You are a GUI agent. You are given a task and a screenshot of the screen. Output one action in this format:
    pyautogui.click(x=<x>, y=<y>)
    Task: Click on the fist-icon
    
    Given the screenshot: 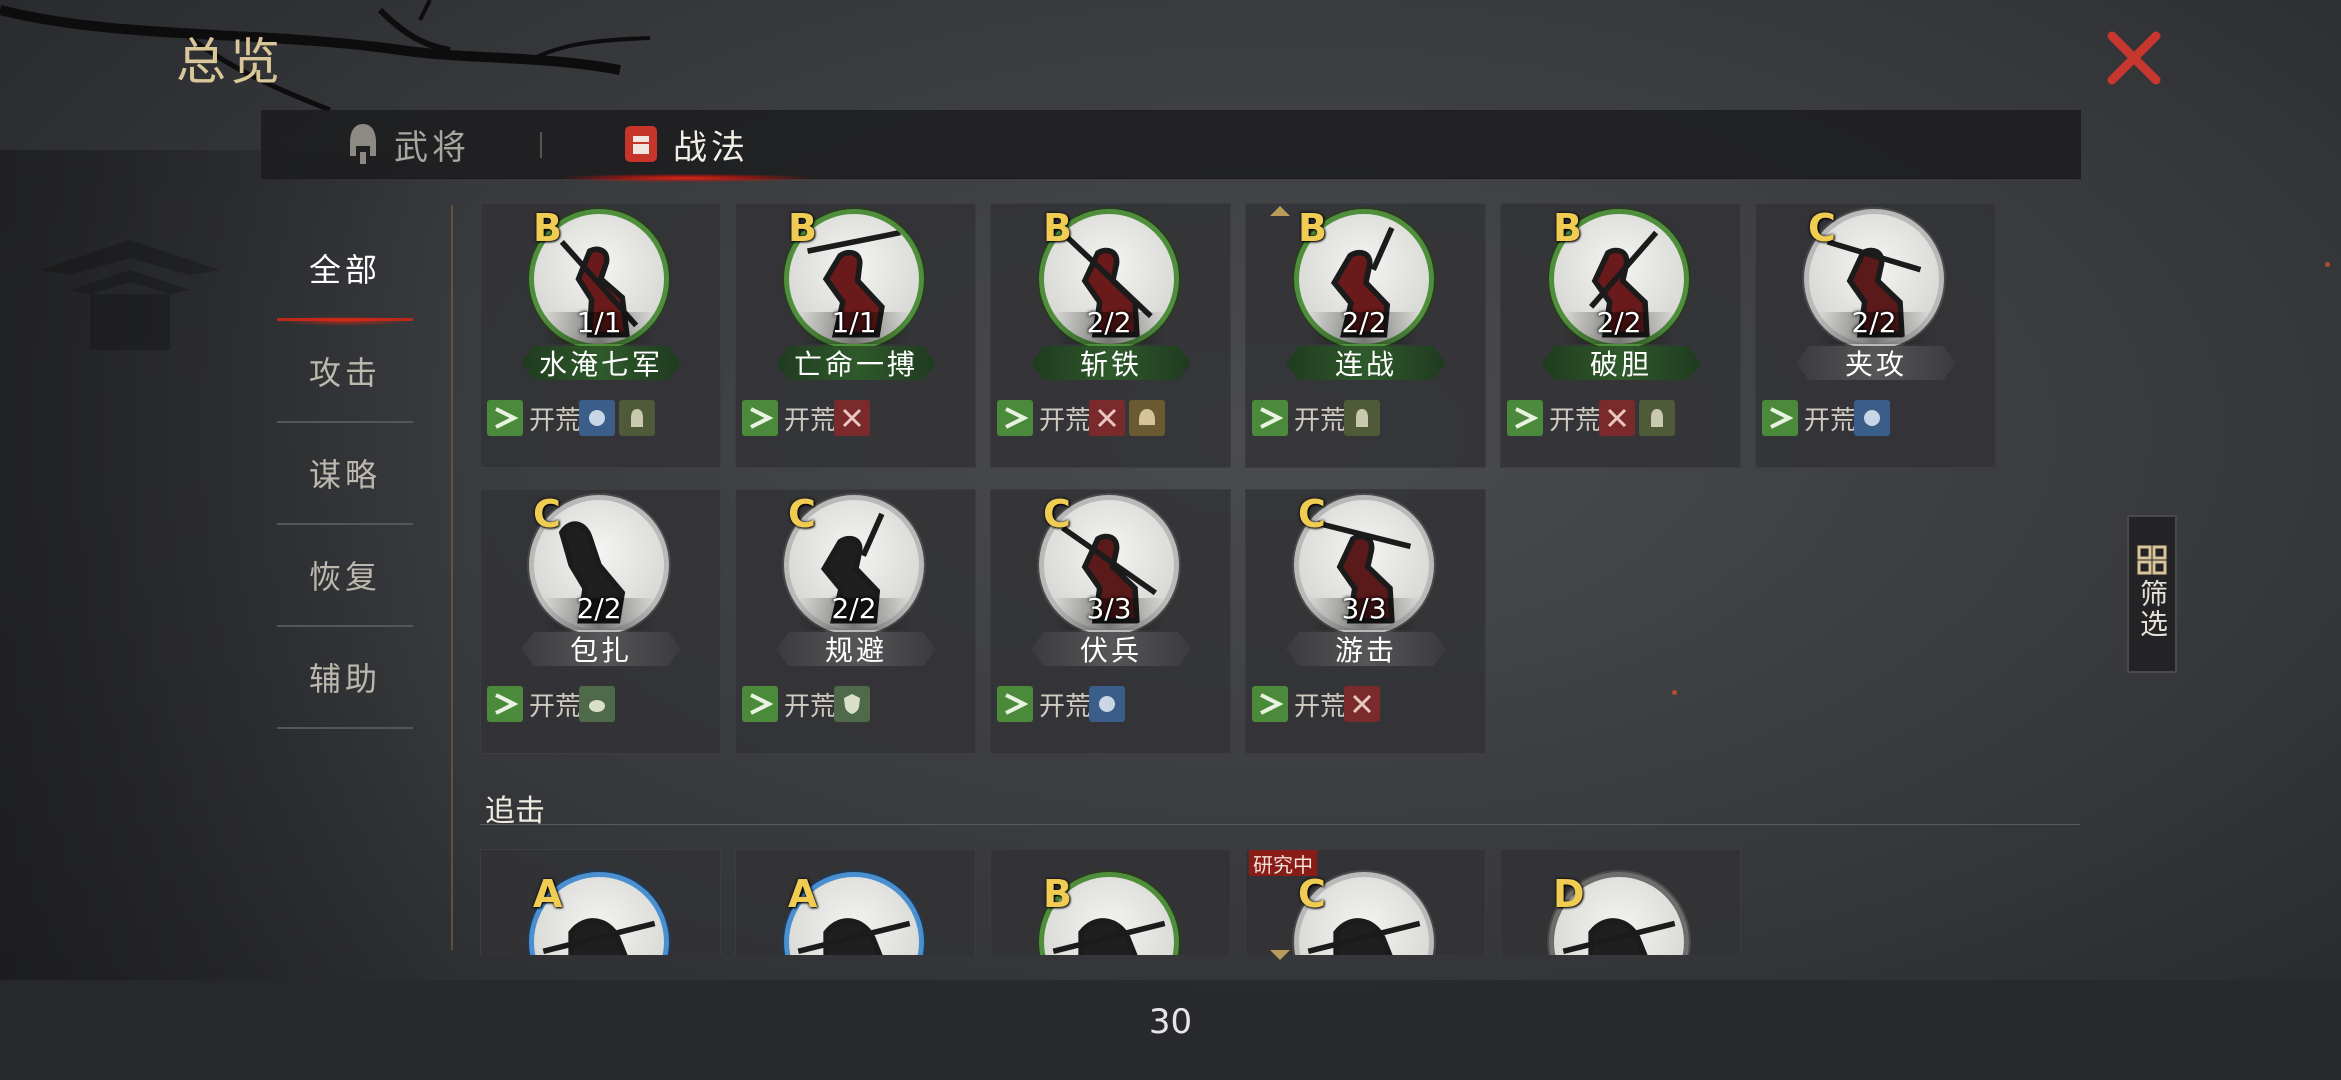 What is the action you would take?
    pyautogui.click(x=641, y=144)
    